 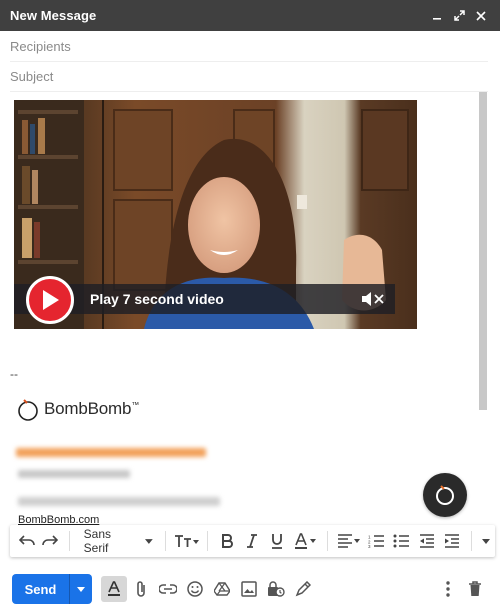 I want to click on redacted-contact, so click(x=119, y=501).